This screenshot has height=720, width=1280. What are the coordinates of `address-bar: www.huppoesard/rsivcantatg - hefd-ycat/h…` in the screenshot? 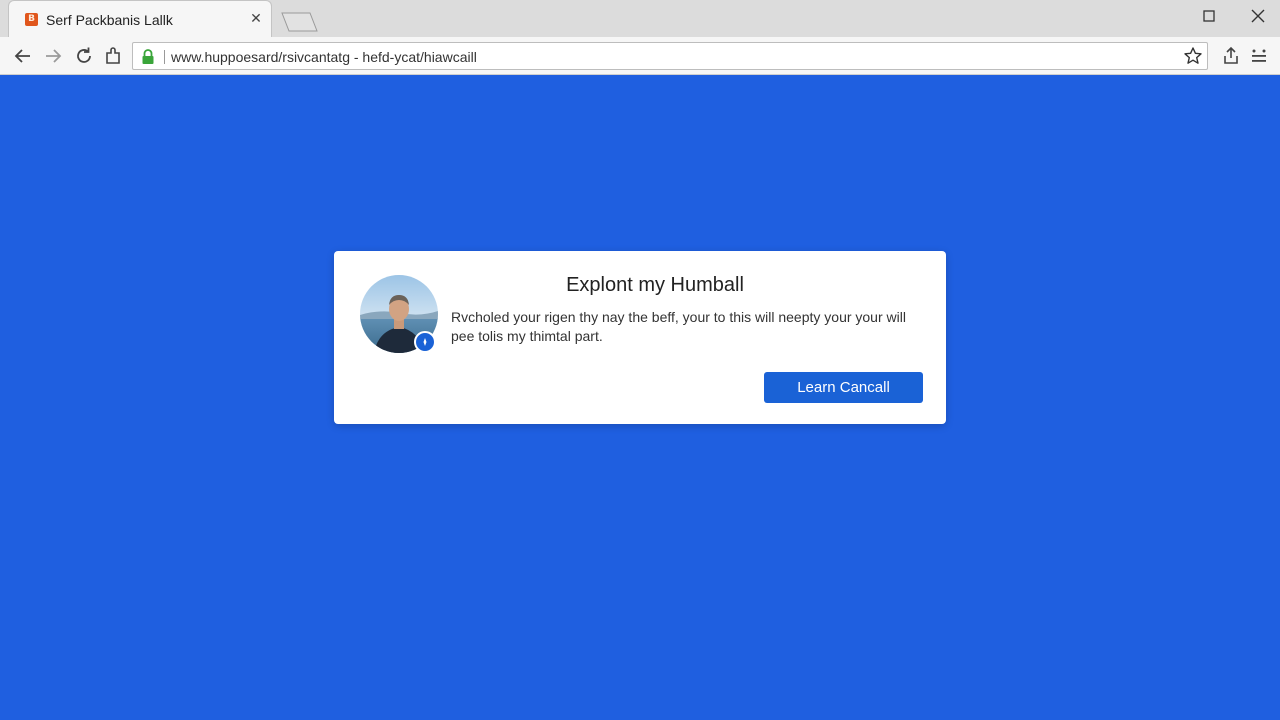 It's located at (670, 56).